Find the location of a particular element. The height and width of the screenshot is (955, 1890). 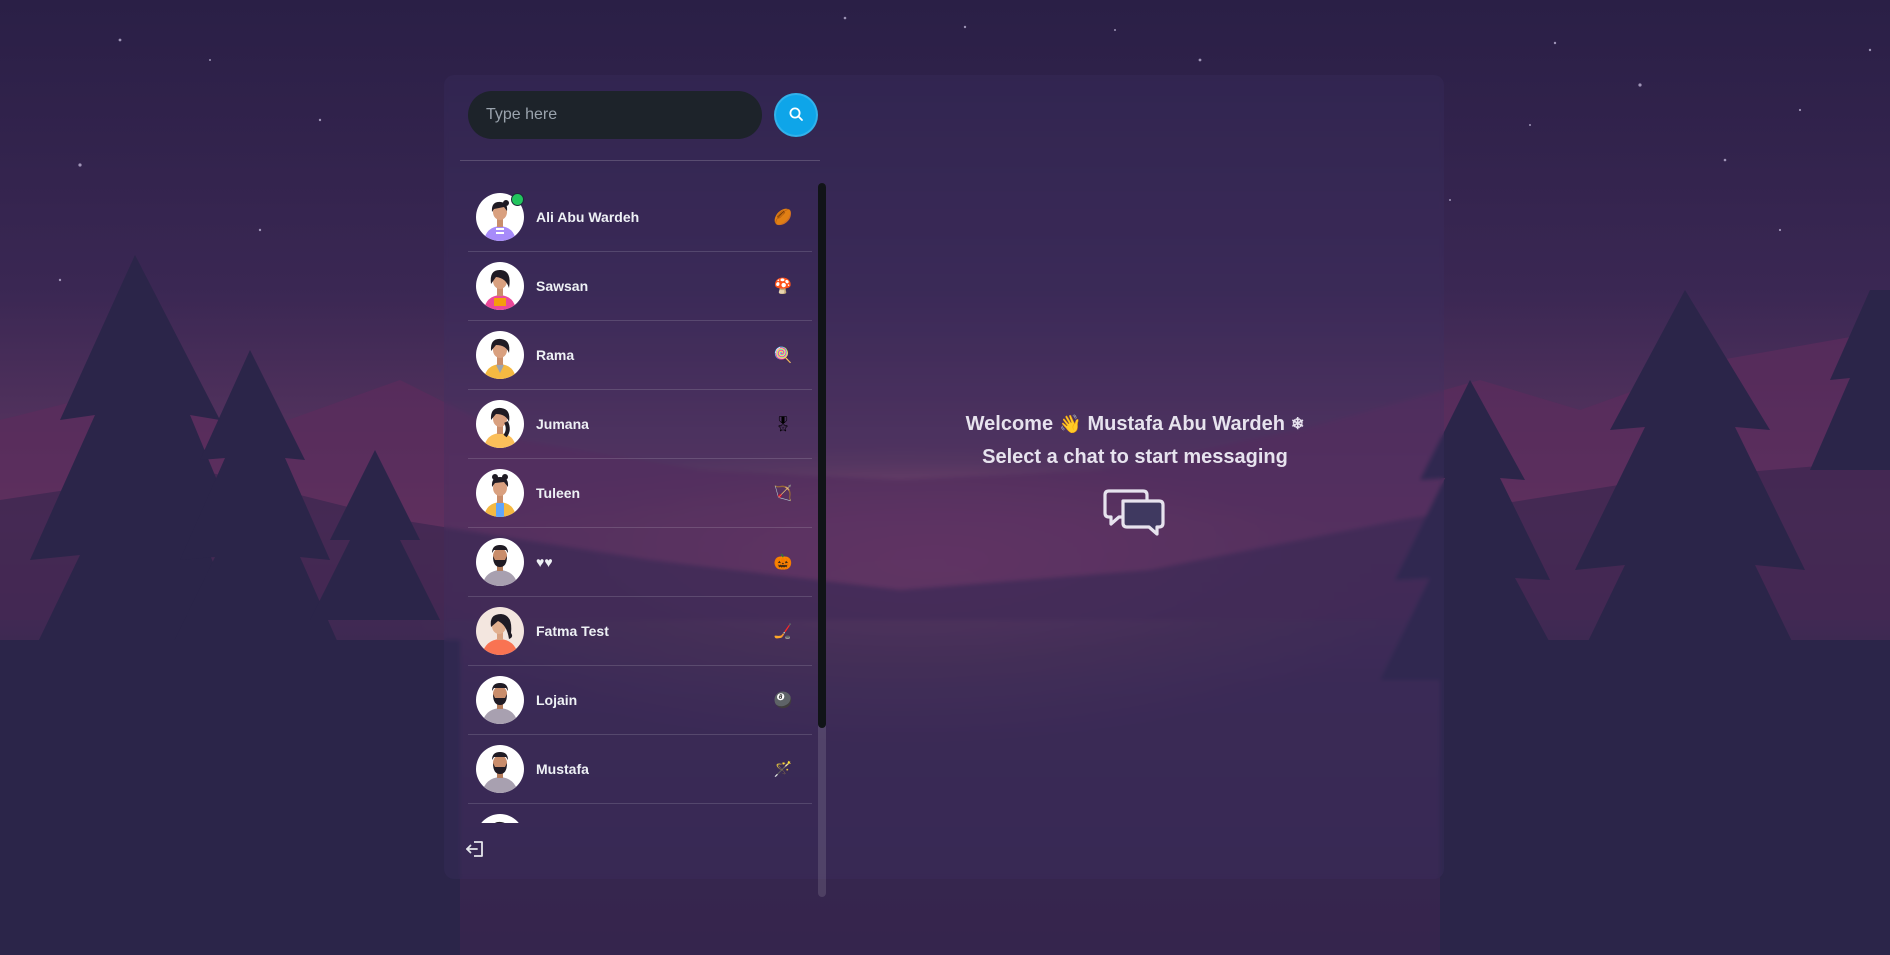

conversation-item-partial is located at coordinates (640, 813).